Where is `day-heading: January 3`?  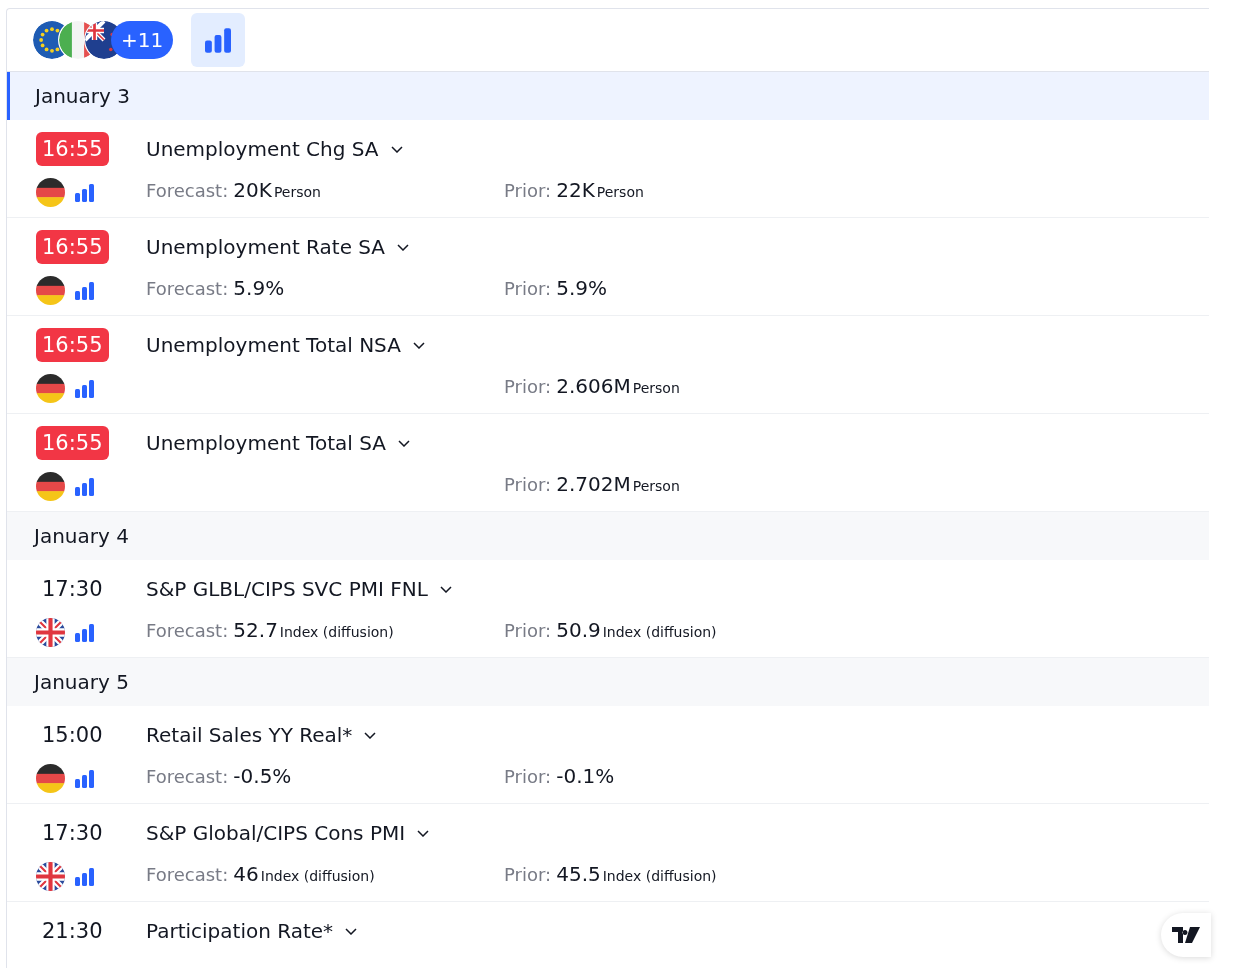
day-heading: January 3 is located at coordinates (608, 96).